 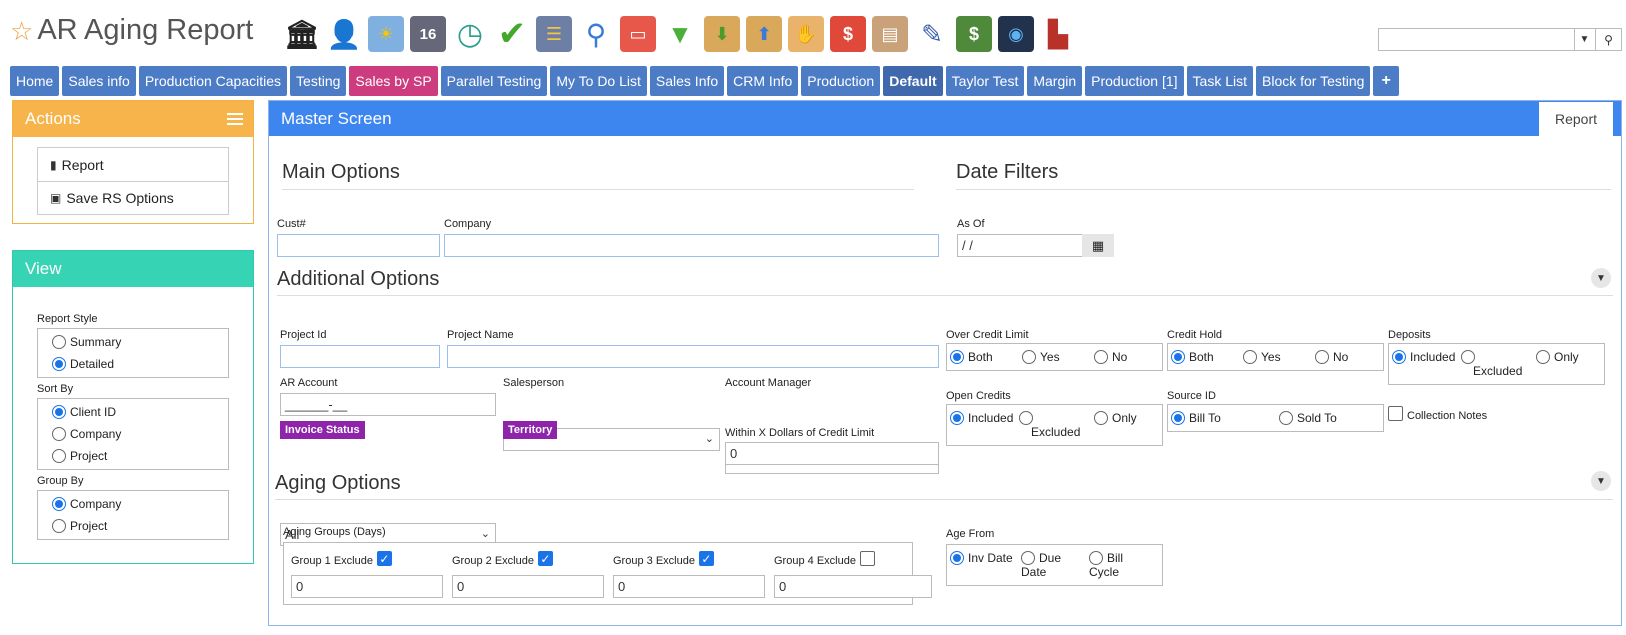 I want to click on open-credits-excluded: Excluded, so click(x=1049, y=425).